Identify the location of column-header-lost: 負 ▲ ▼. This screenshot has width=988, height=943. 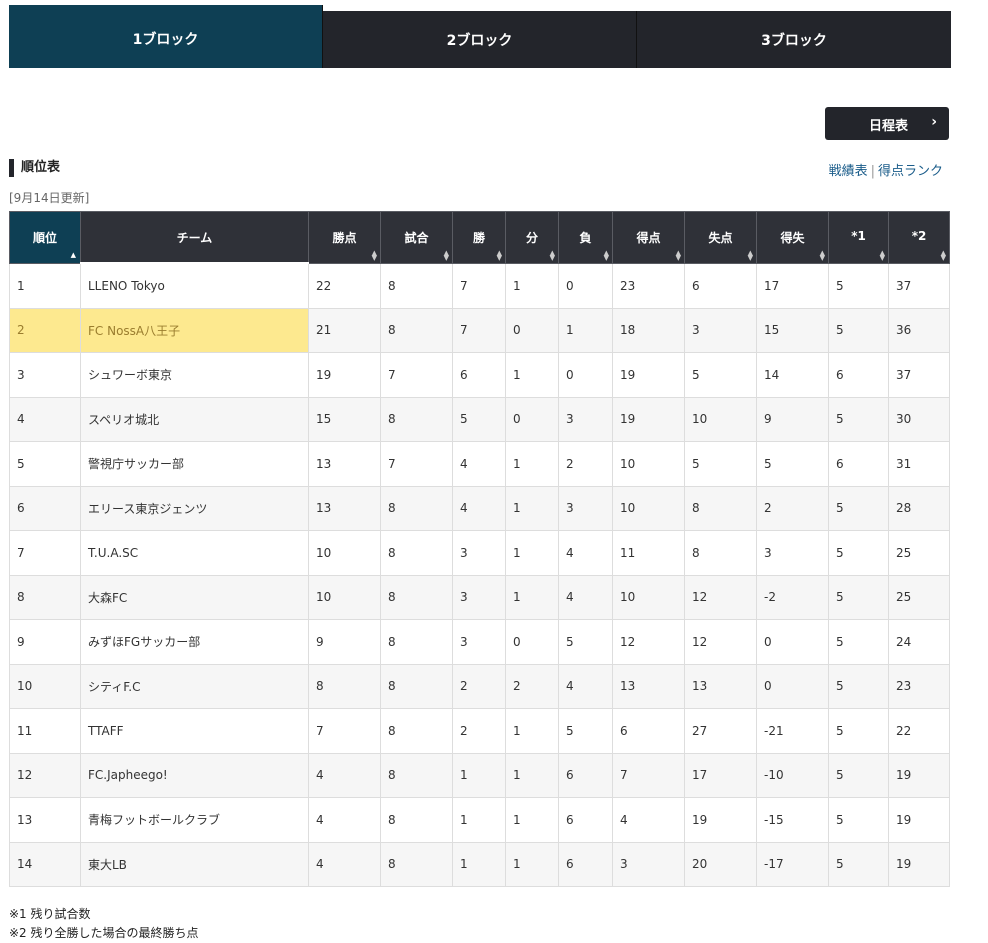
(585, 237).